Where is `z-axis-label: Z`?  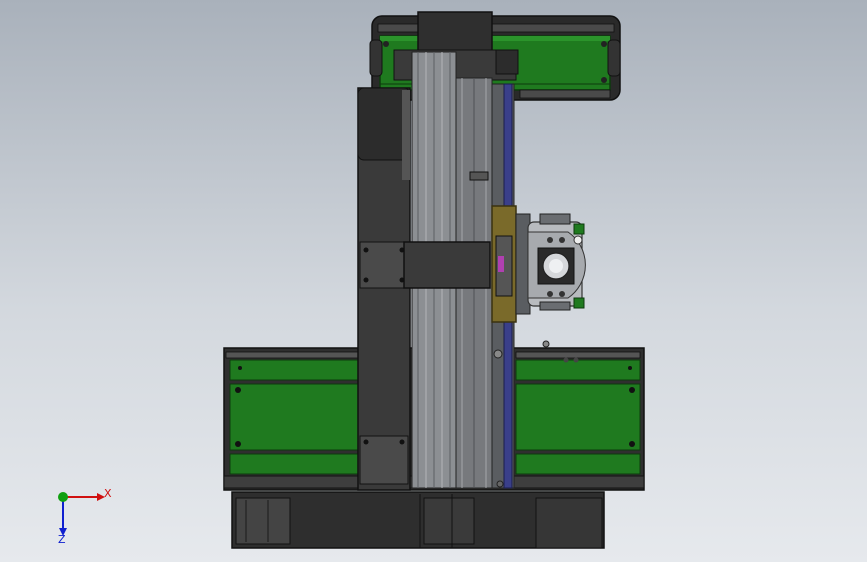 z-axis-label: Z is located at coordinates (62, 539).